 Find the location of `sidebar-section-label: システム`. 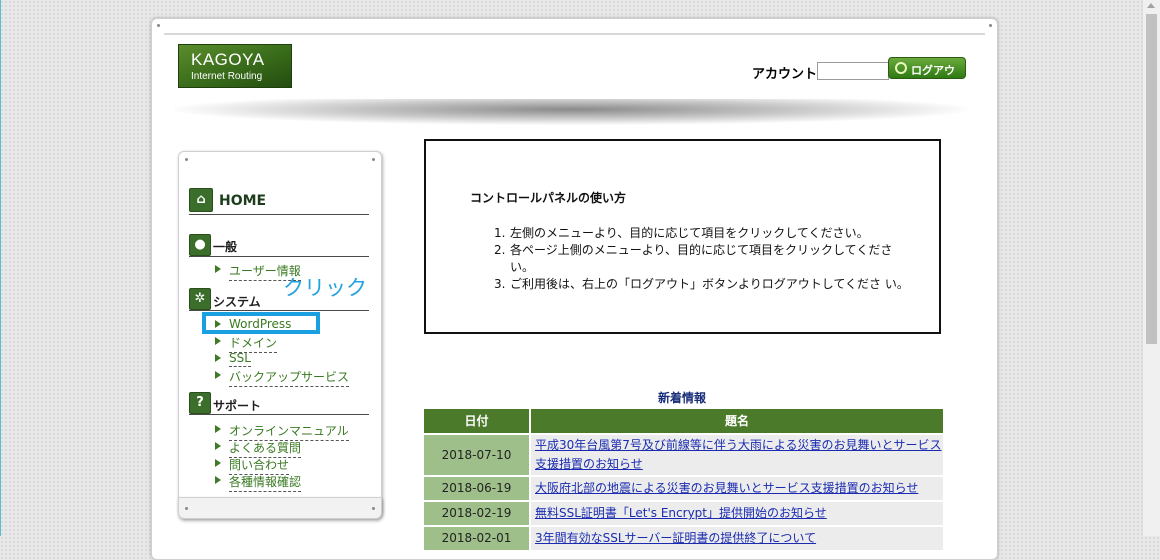

sidebar-section-label: システム is located at coordinates (237, 302).